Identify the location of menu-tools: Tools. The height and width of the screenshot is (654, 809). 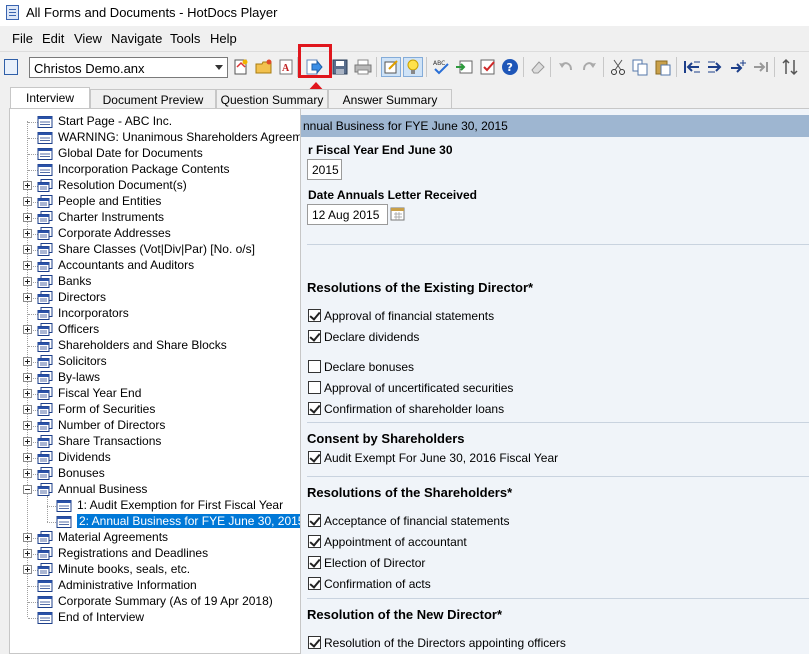
(185, 38).